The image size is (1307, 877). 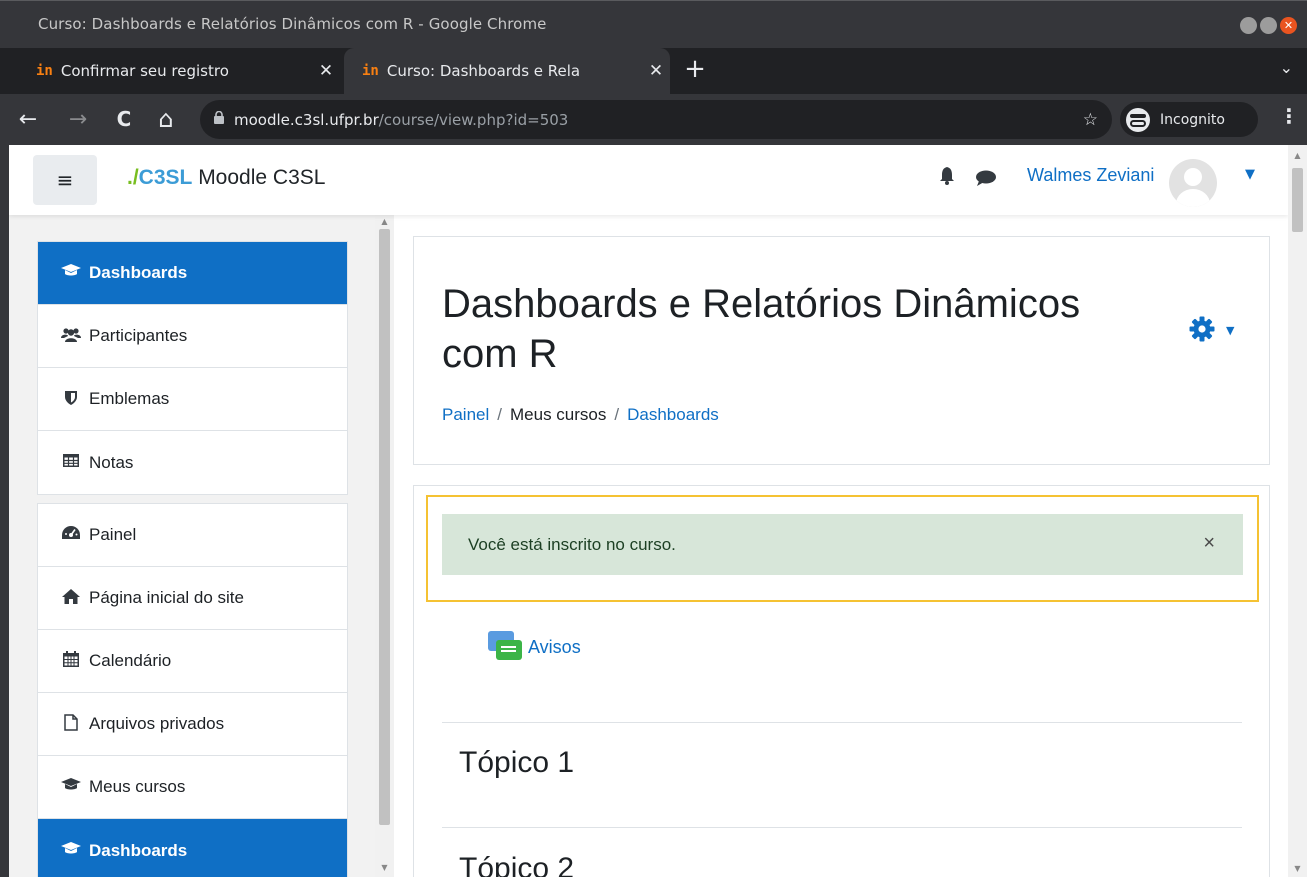 I want to click on user-name-link: Walmes Zeviani, so click(x=1090, y=175).